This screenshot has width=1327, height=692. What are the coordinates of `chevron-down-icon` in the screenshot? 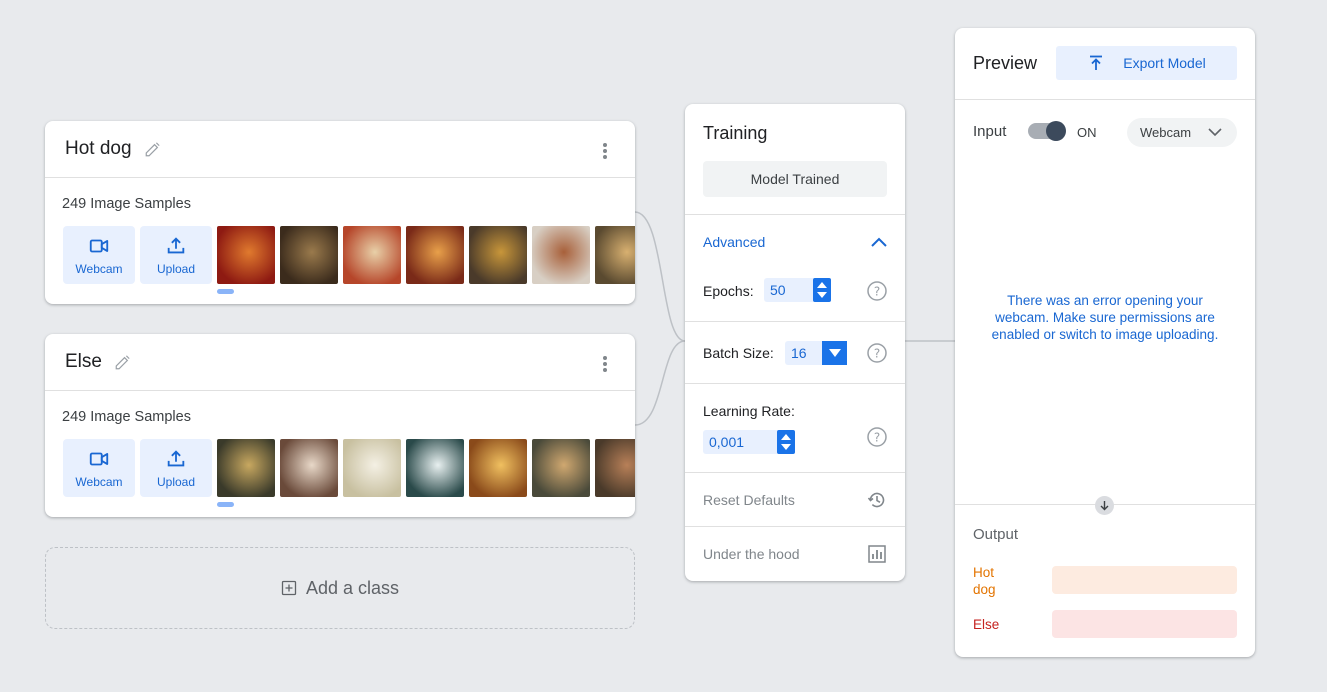 It's located at (1215, 132).